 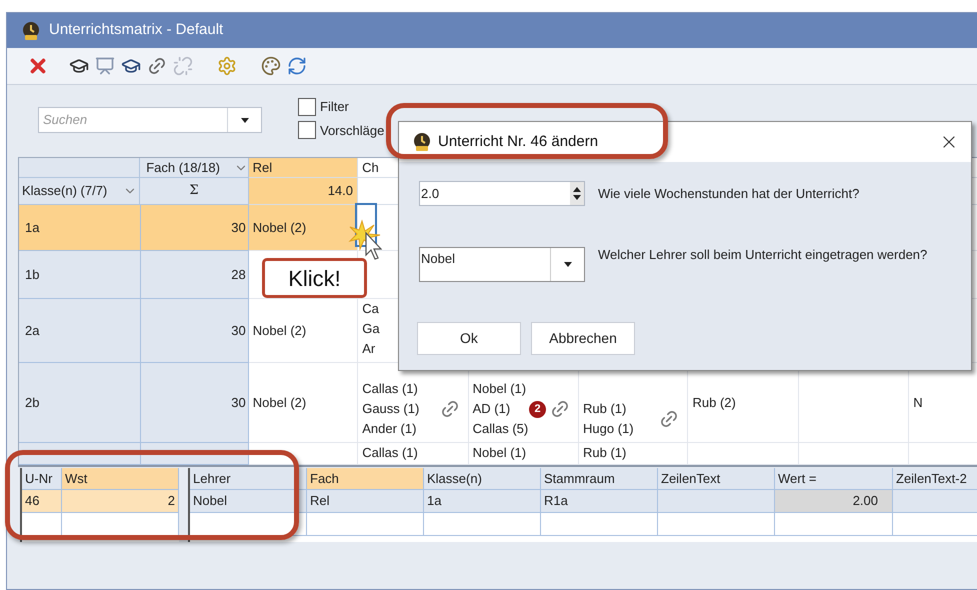 I want to click on palette-icon, so click(x=271, y=66).